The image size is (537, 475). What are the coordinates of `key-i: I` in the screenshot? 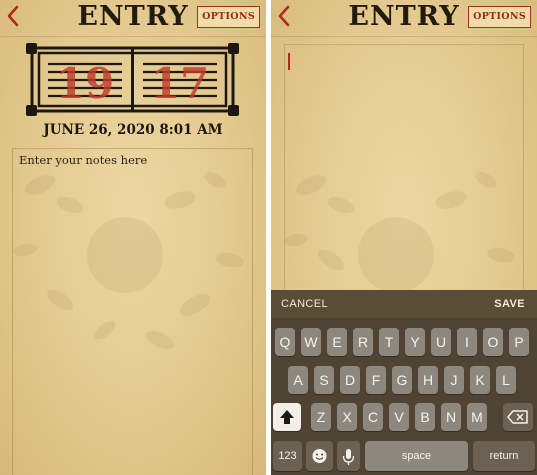 It's located at (467, 342).